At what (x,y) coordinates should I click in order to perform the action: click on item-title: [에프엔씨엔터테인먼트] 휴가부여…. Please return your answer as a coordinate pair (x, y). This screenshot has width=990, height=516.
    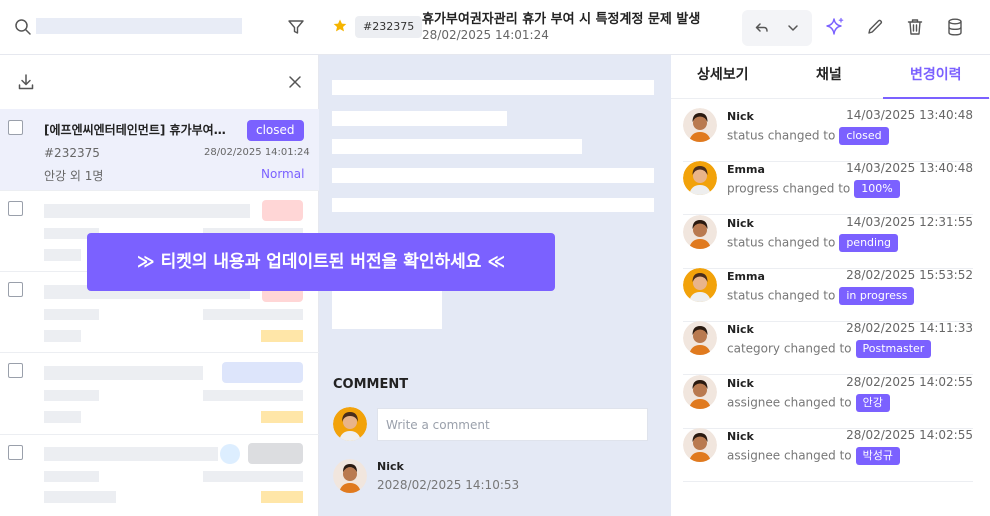
    Looking at the image, I should click on (135, 130).